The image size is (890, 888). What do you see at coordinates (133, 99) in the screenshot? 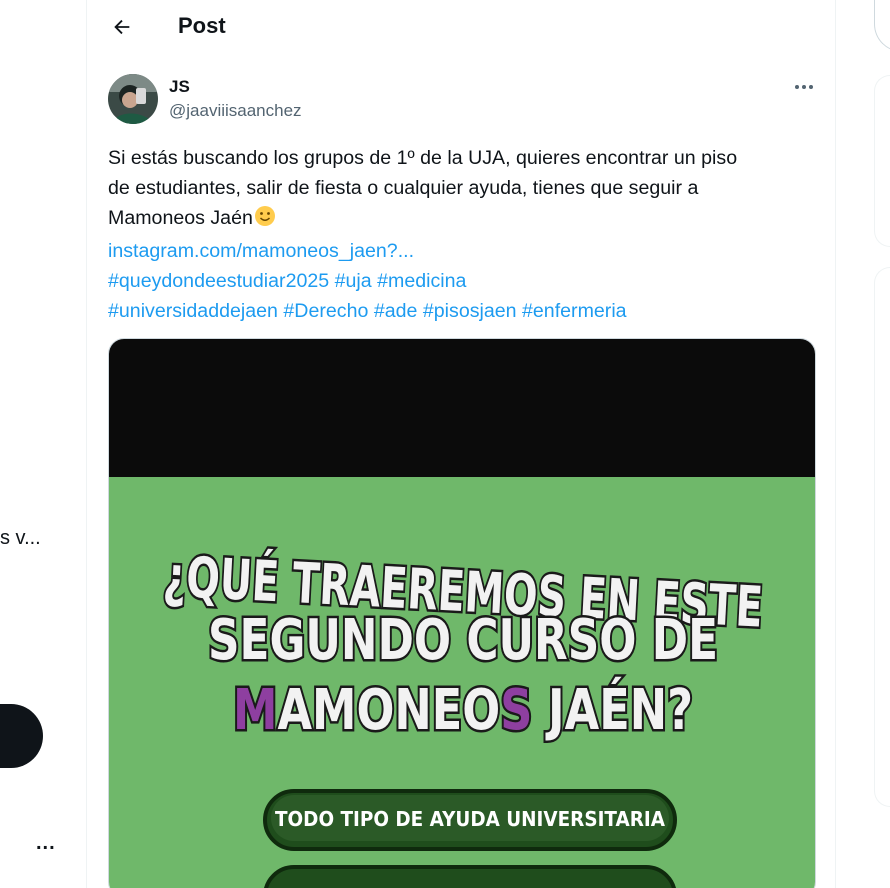
I see `author-avatar` at bounding box center [133, 99].